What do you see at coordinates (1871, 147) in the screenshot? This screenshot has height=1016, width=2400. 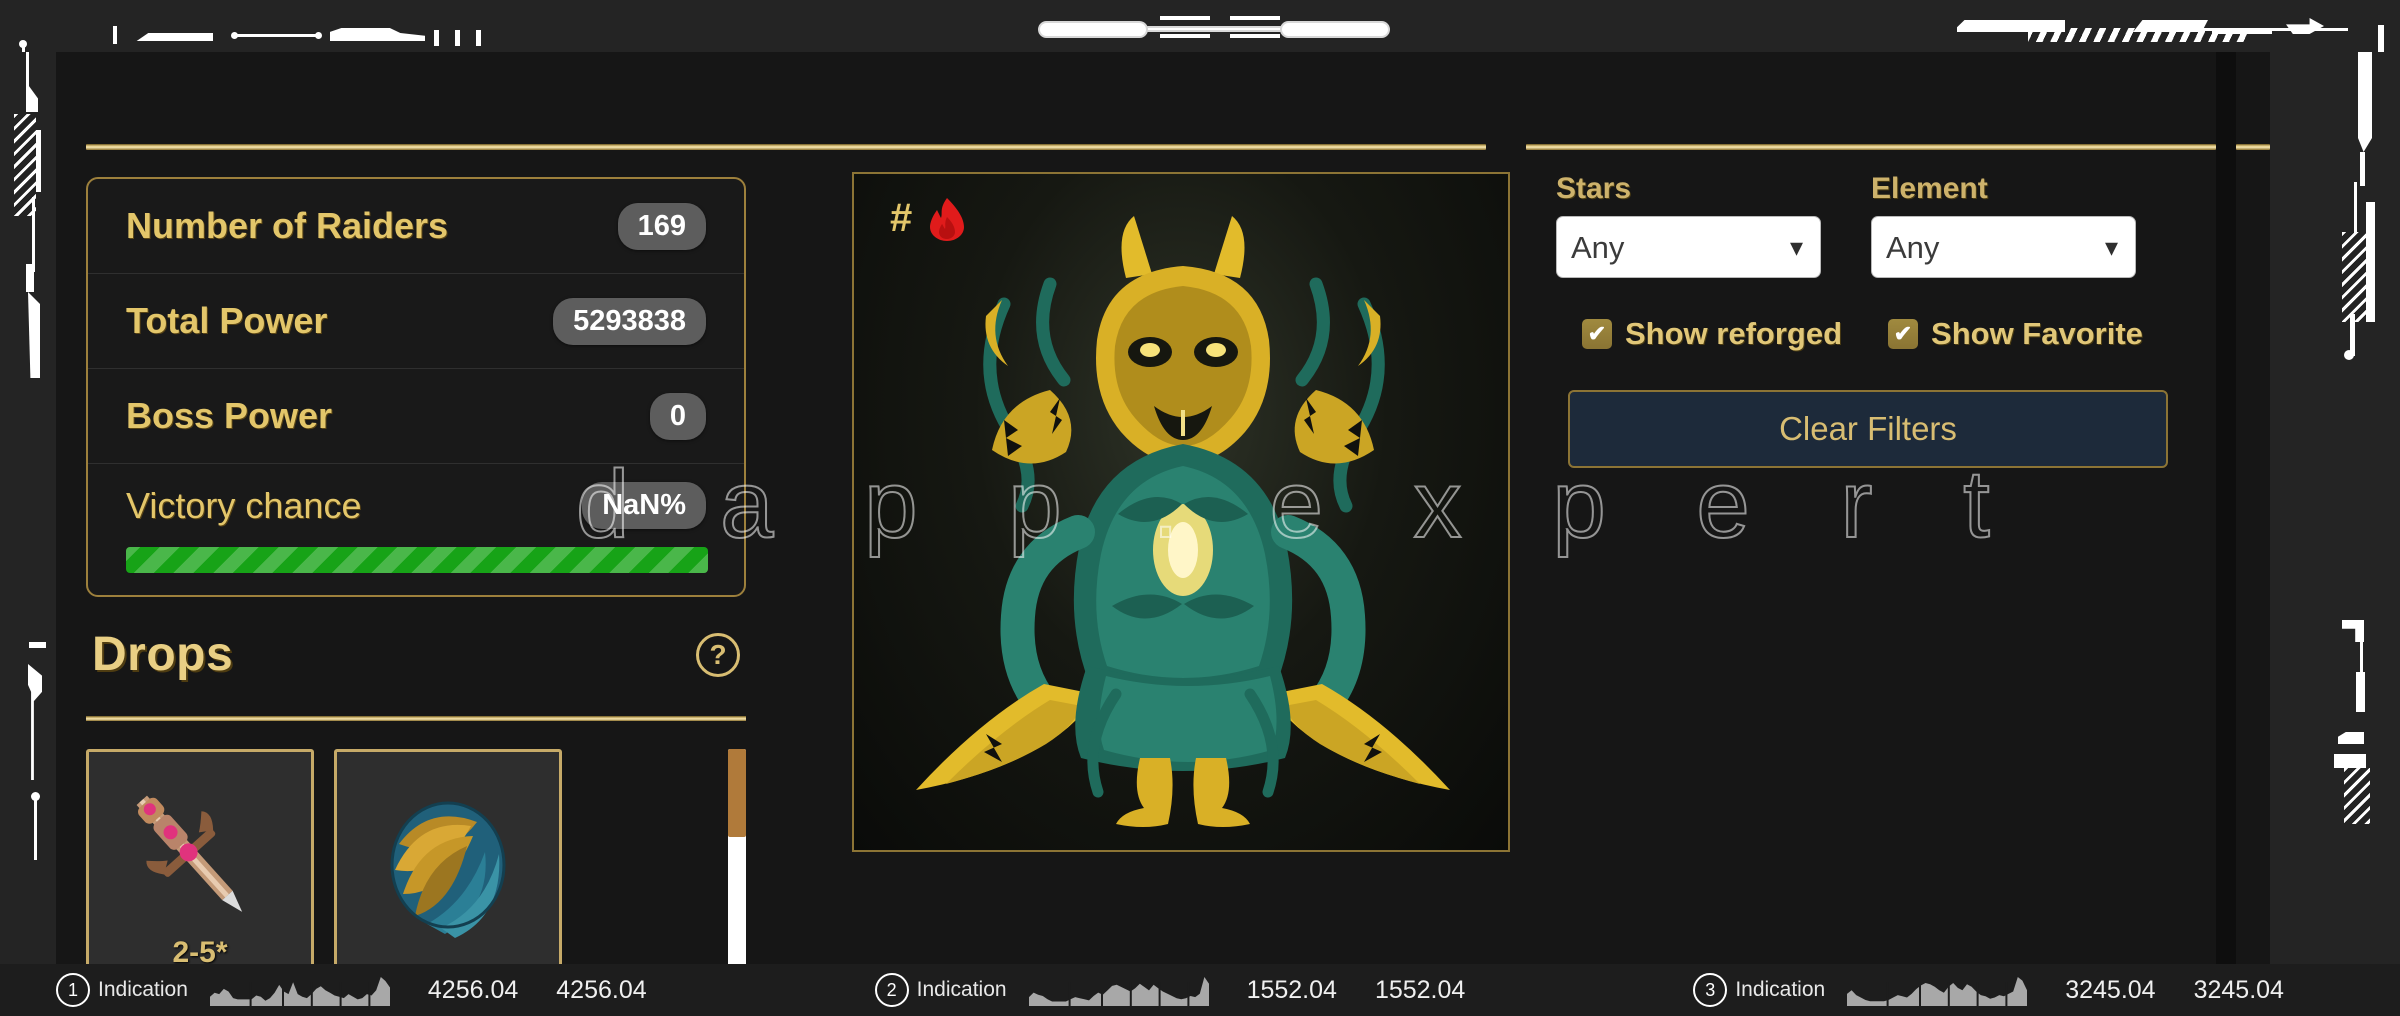 I see `header-divider-right` at bounding box center [1871, 147].